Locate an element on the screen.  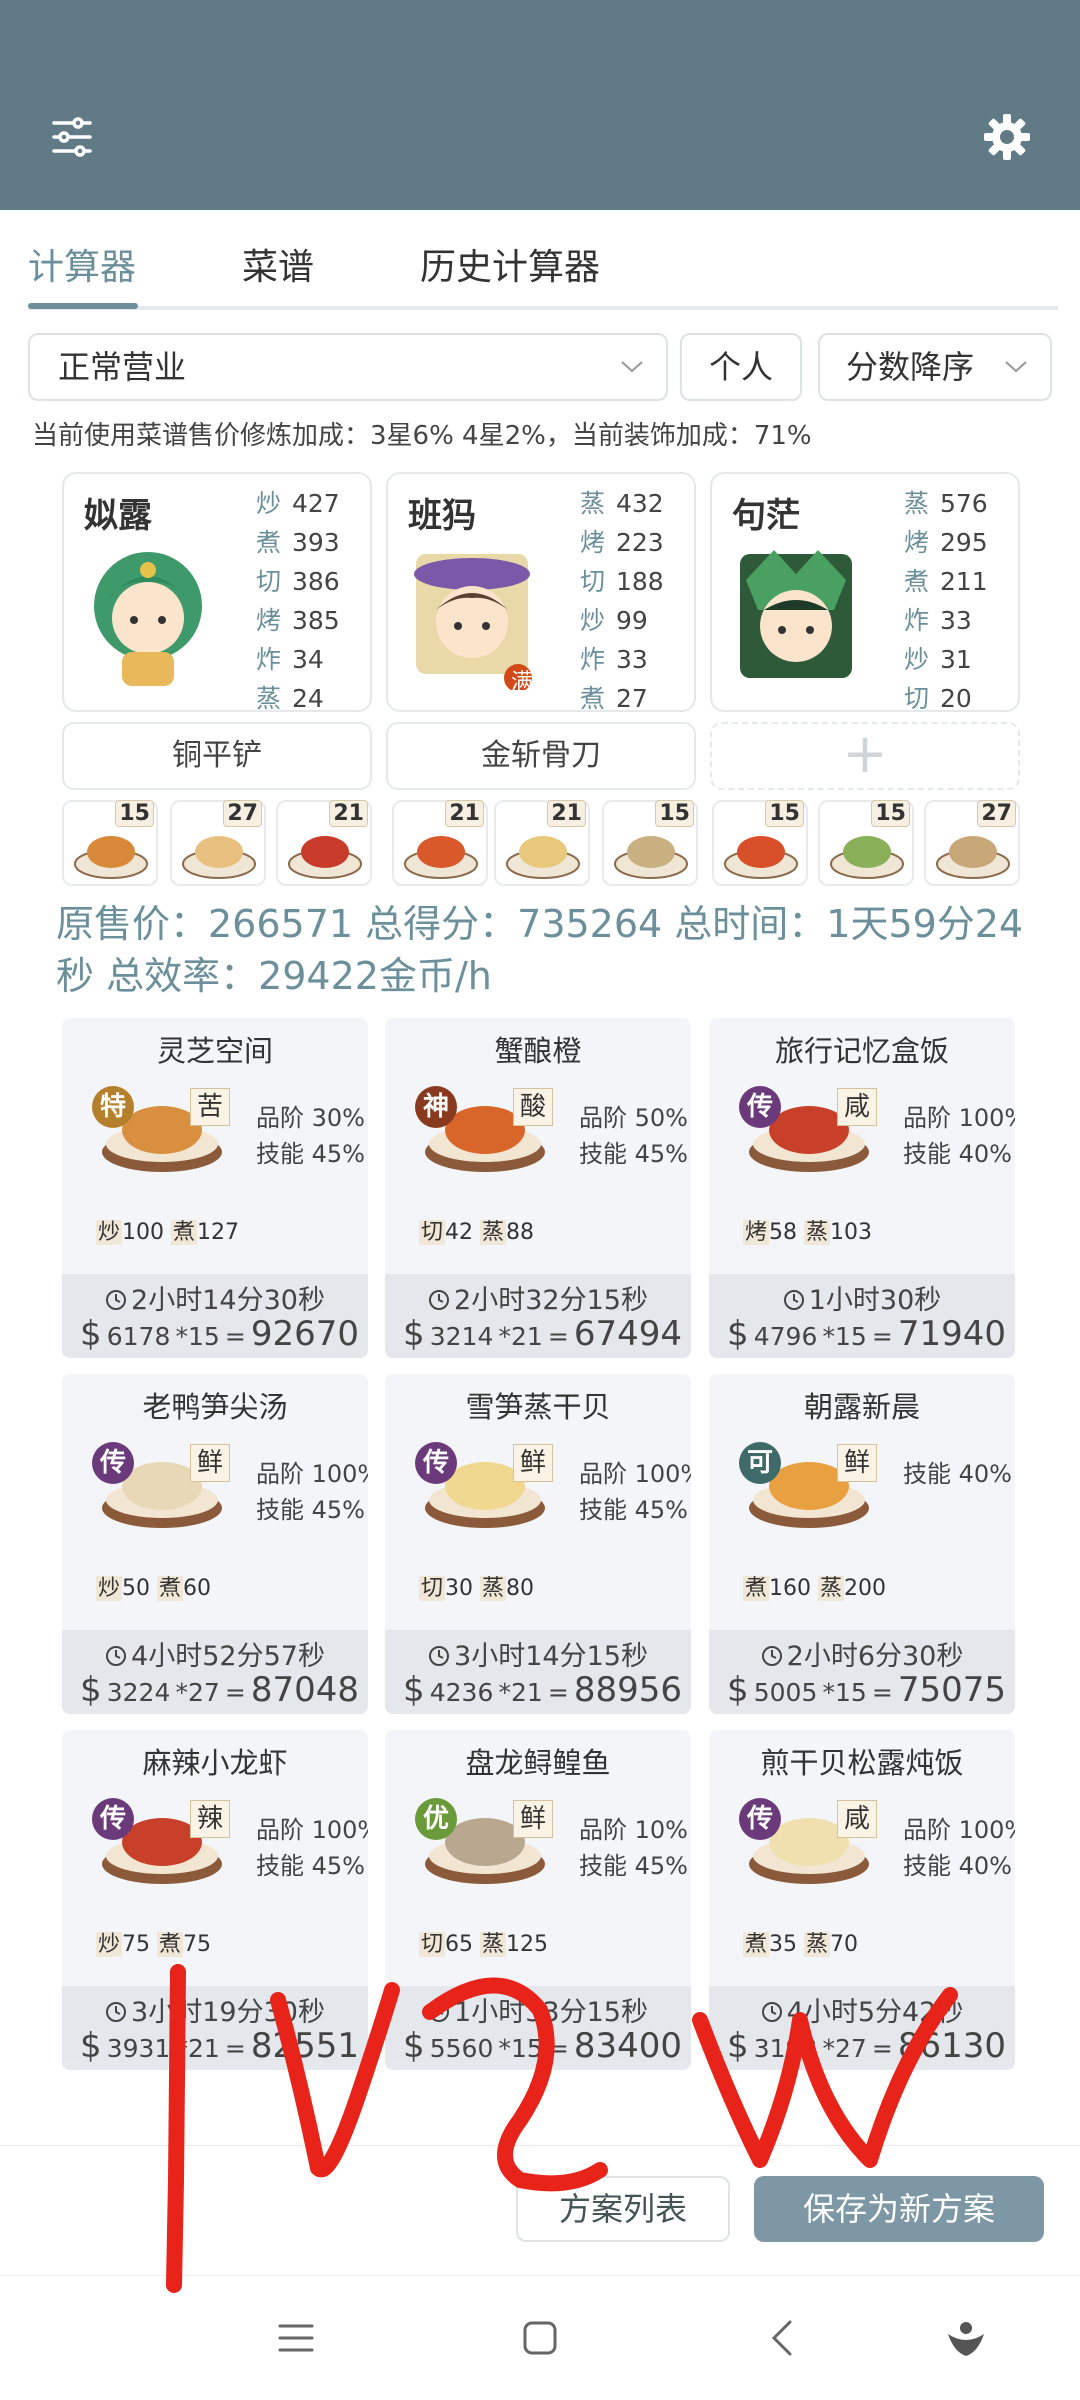
recipe-bonus: 技能 40% is located at coordinates (957, 1474).